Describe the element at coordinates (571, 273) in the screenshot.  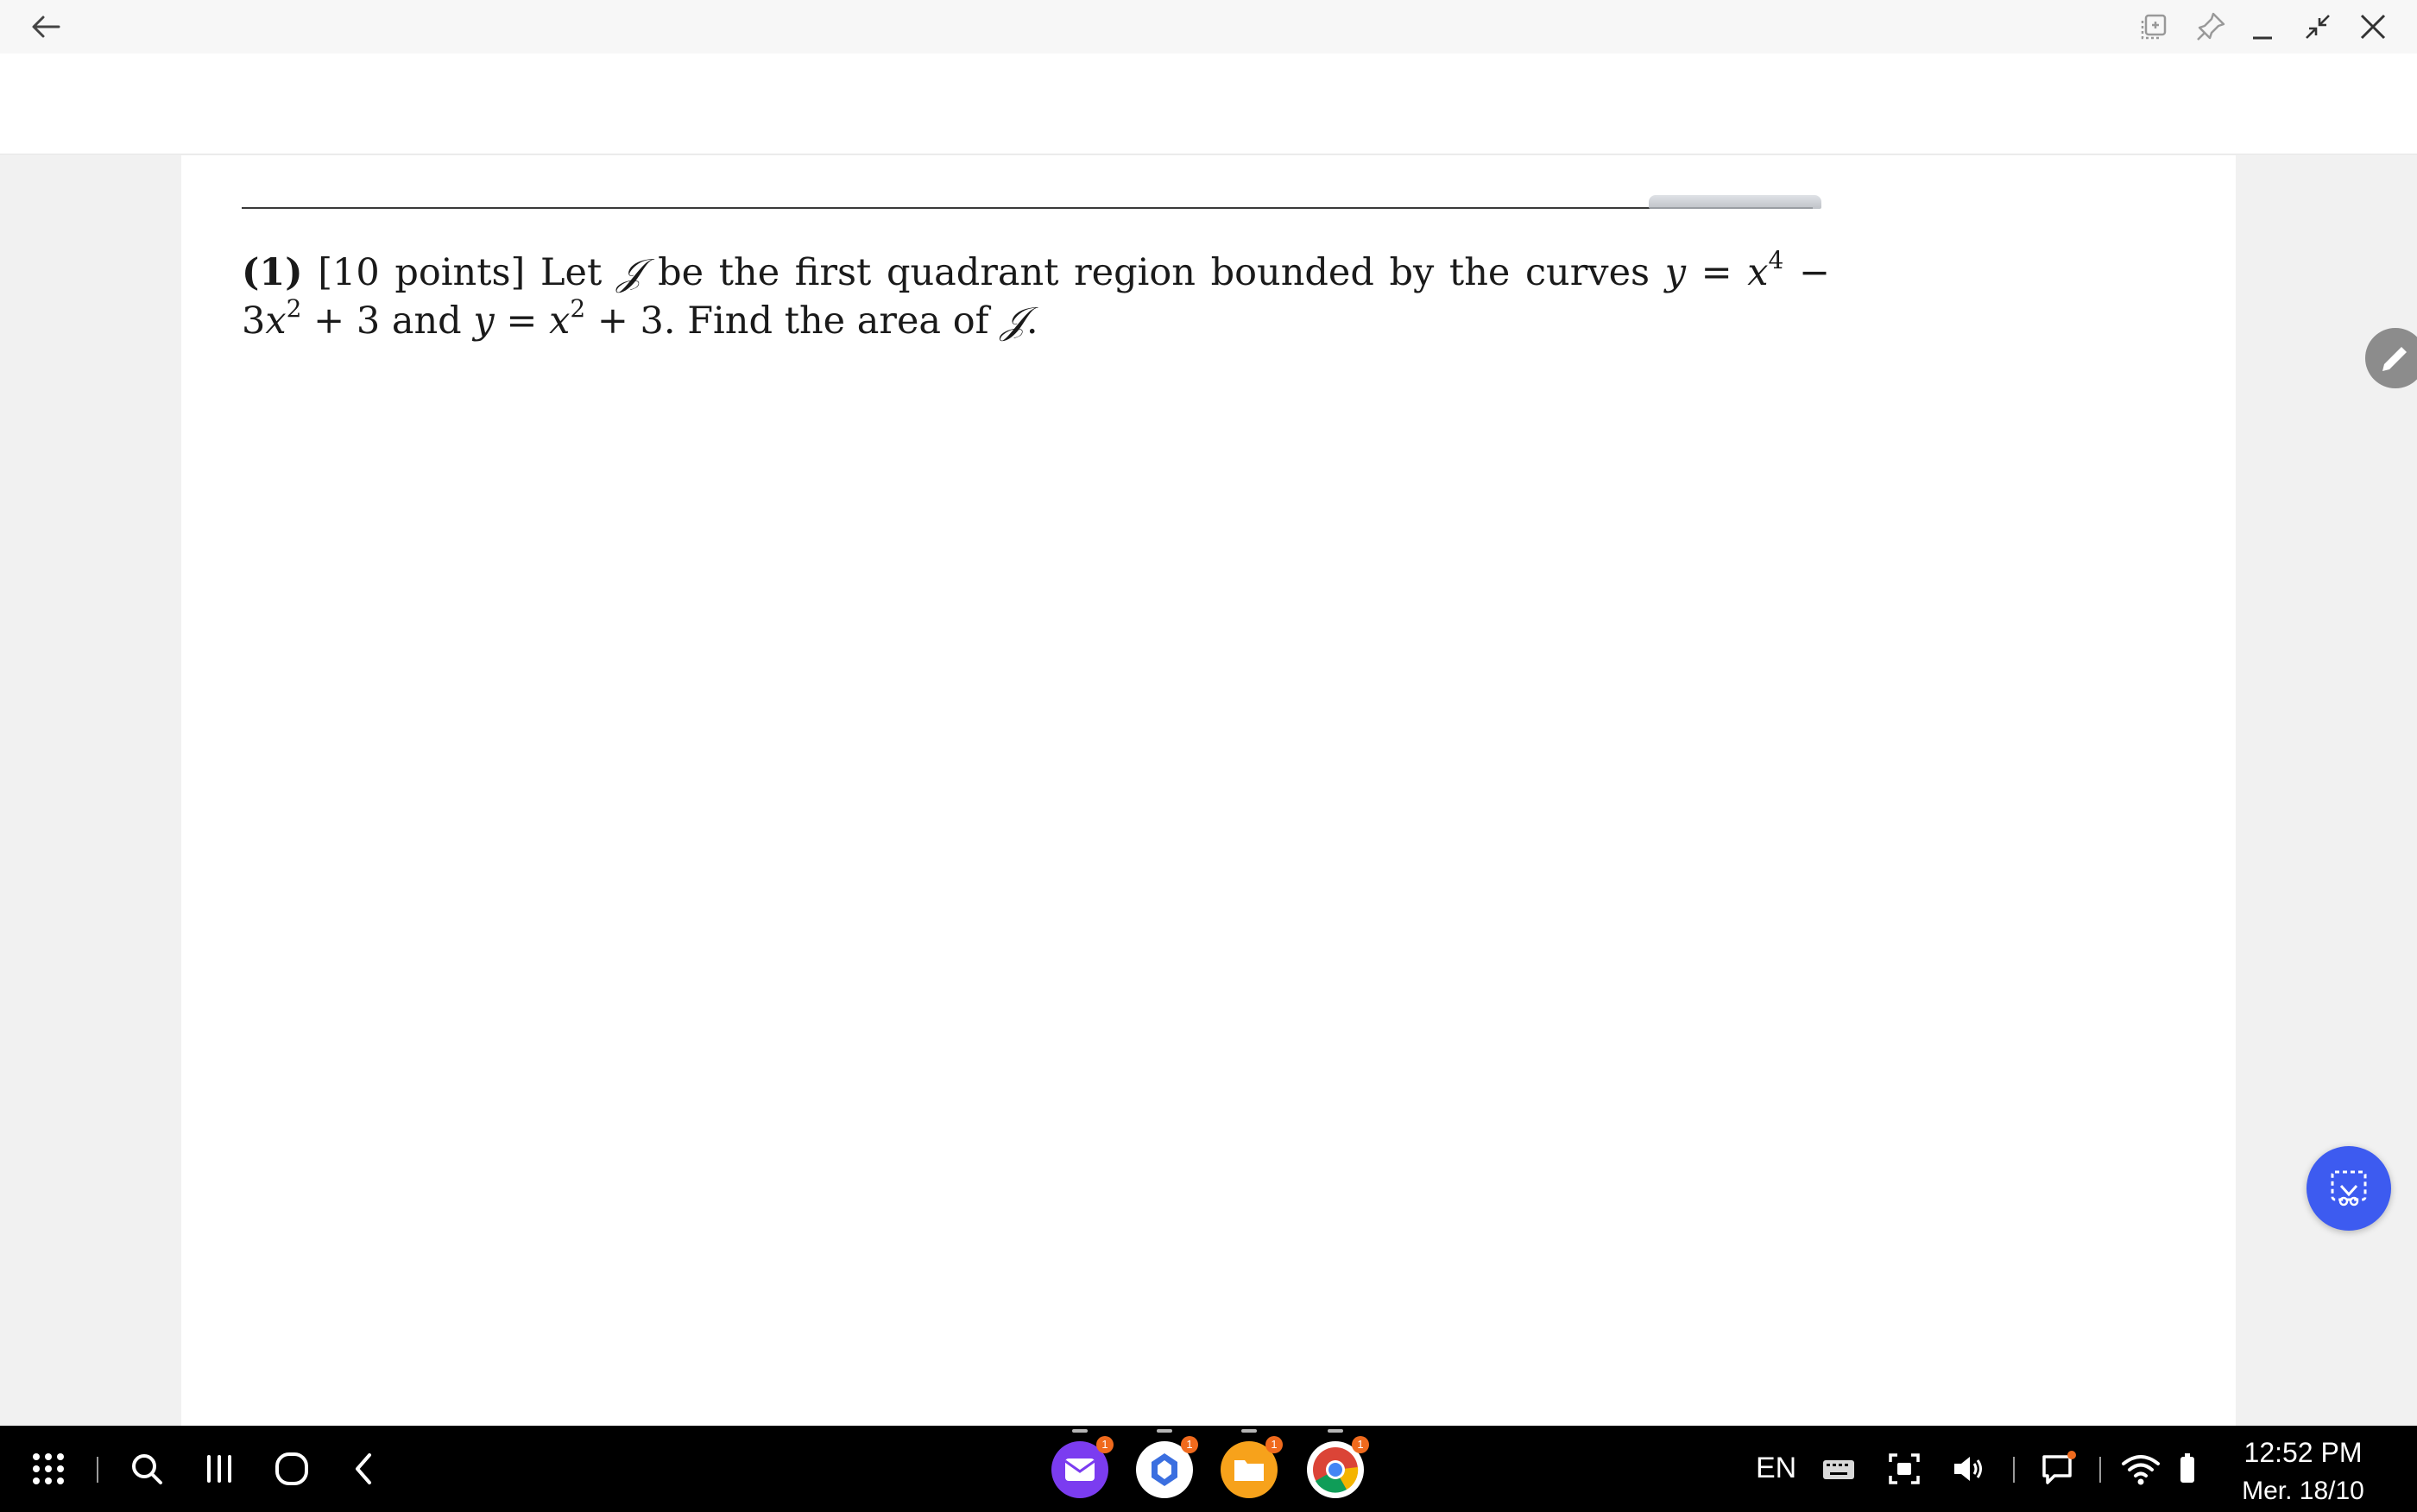
I see `problem-text: Let` at that location.